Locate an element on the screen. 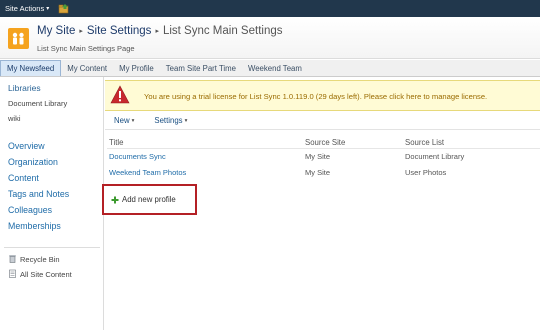 Image resolution: width=540 pixels, height=330 pixels. recycle-bin-icon is located at coordinates (12, 259).